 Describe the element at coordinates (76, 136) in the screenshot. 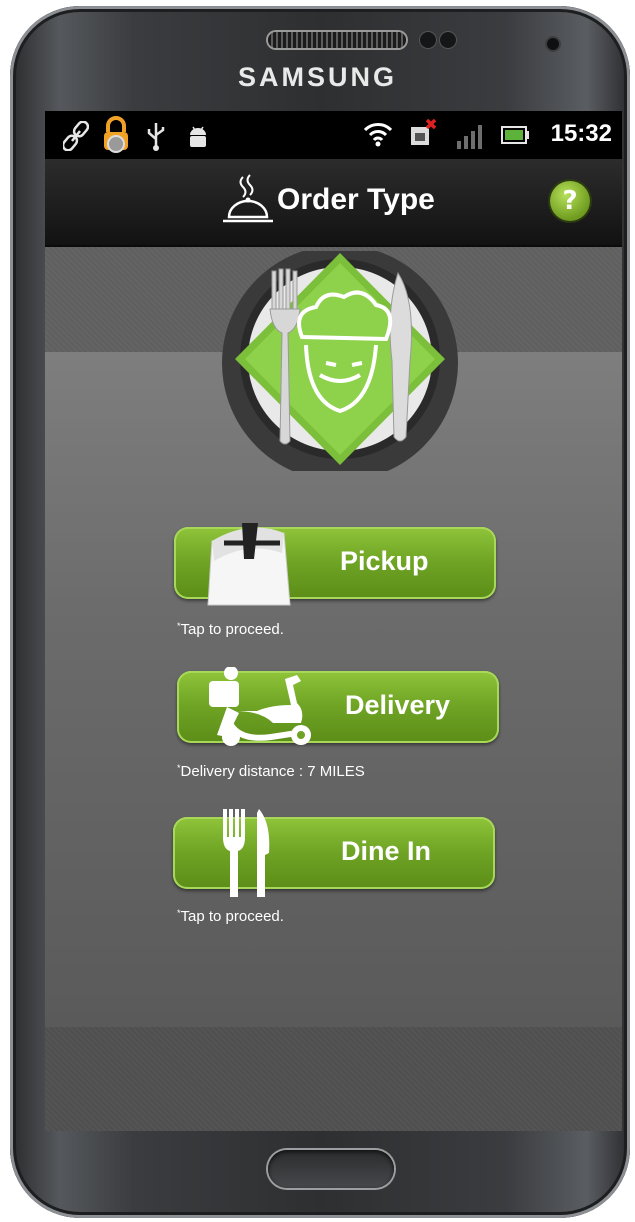

I see `link-icon` at that location.